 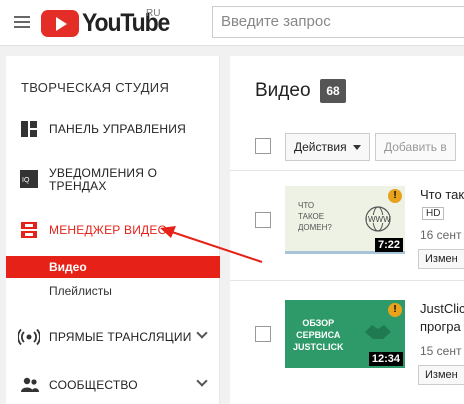 What do you see at coordinates (338, 22) in the screenshot?
I see `search-input: Введите запрос` at bounding box center [338, 22].